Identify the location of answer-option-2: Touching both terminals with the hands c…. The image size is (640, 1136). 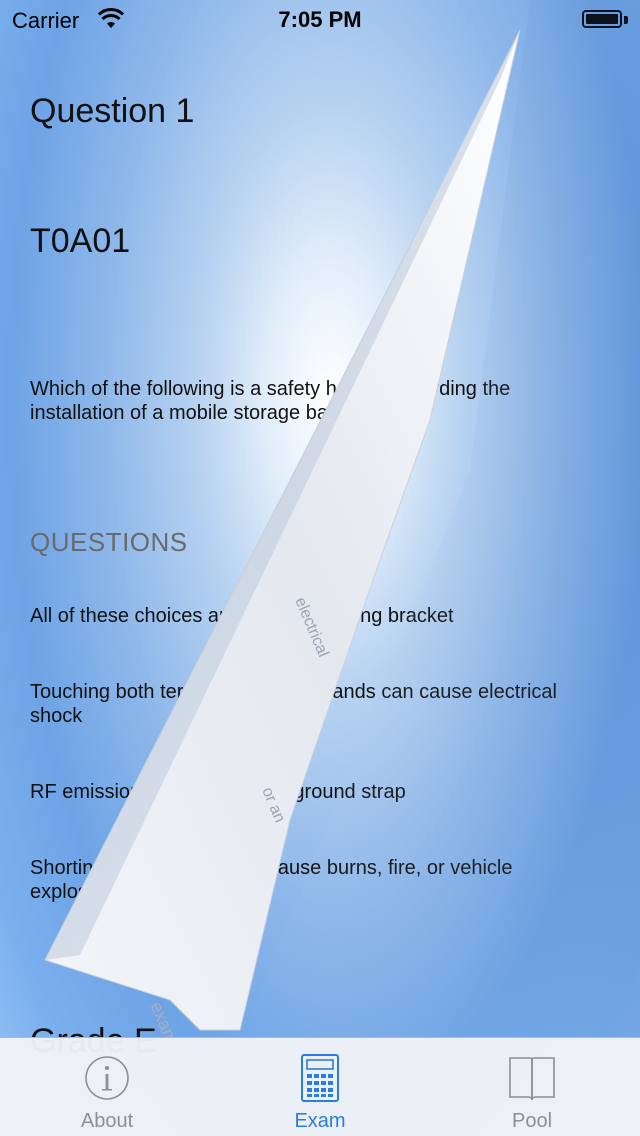
(315, 704).